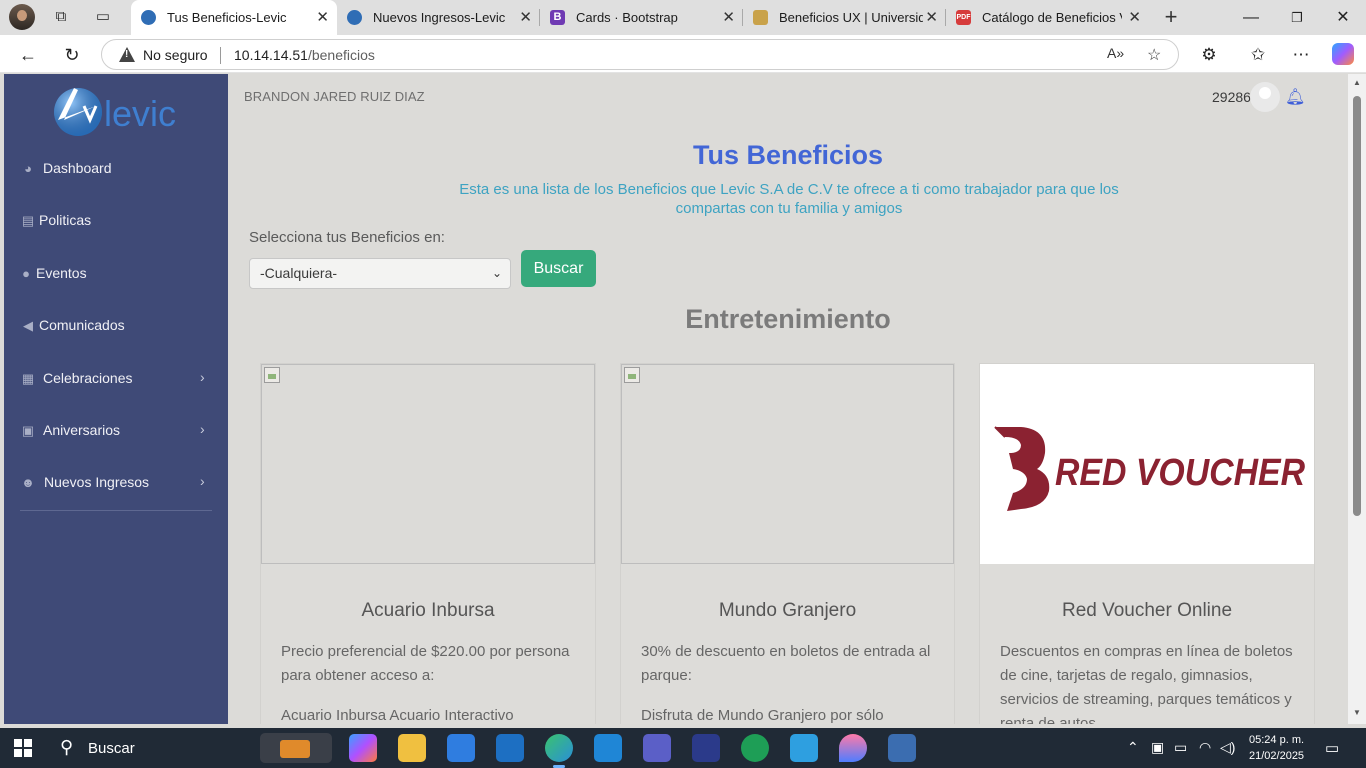  I want to click on sidebar-item-celebraciones: ▦ Celebraciones ›, so click(116, 379).